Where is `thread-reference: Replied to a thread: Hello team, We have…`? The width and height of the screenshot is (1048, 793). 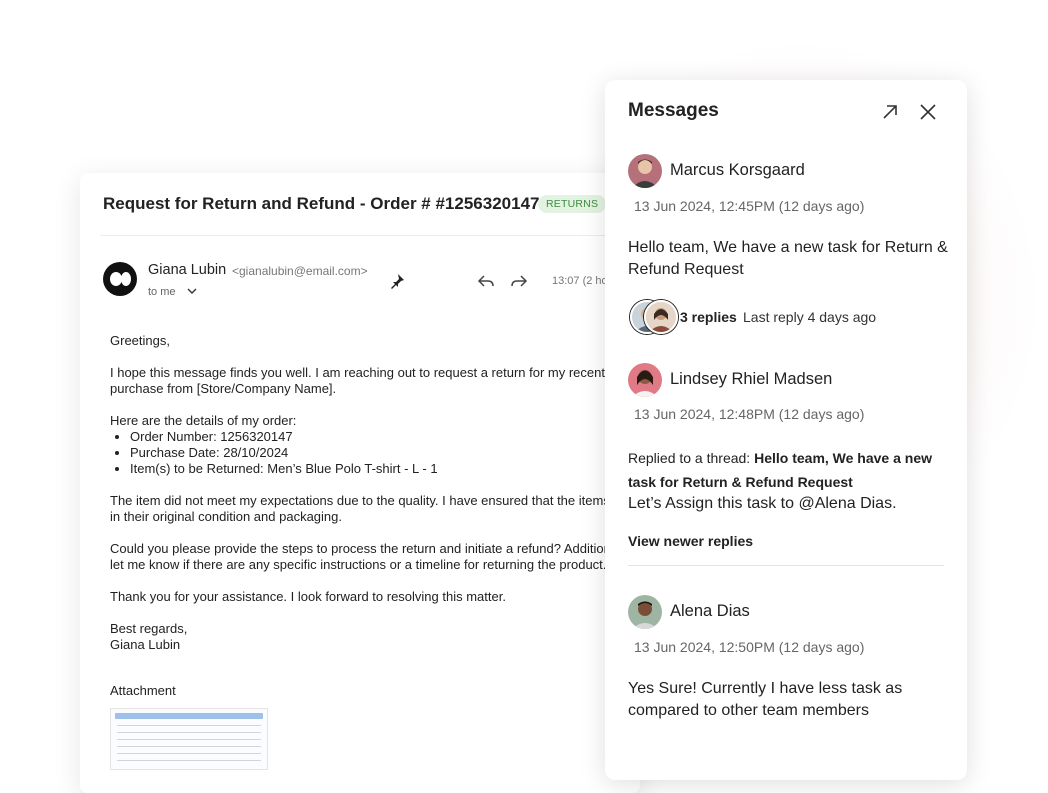
thread-reference: Replied to a thread: Hello team, We have… is located at coordinates (793, 470).